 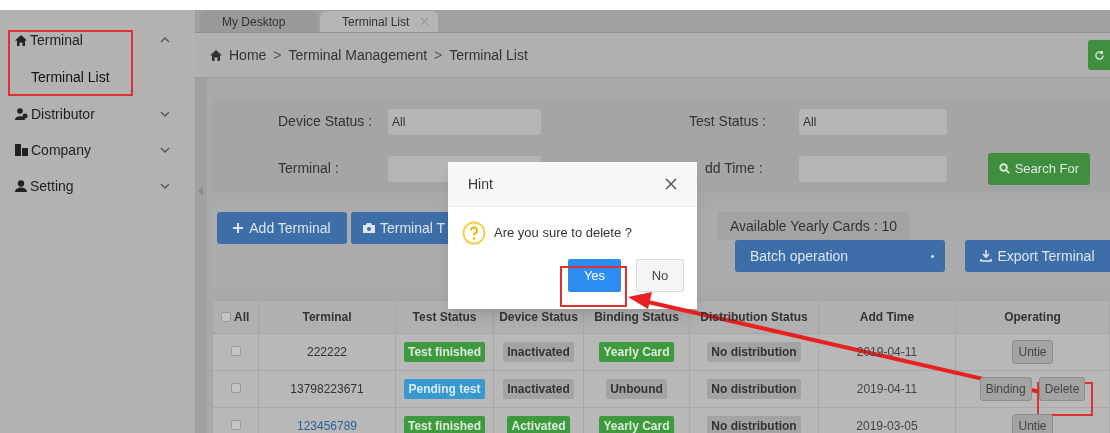 What do you see at coordinates (734, 168) in the screenshot?
I see `filter-label: dd Time :` at bounding box center [734, 168].